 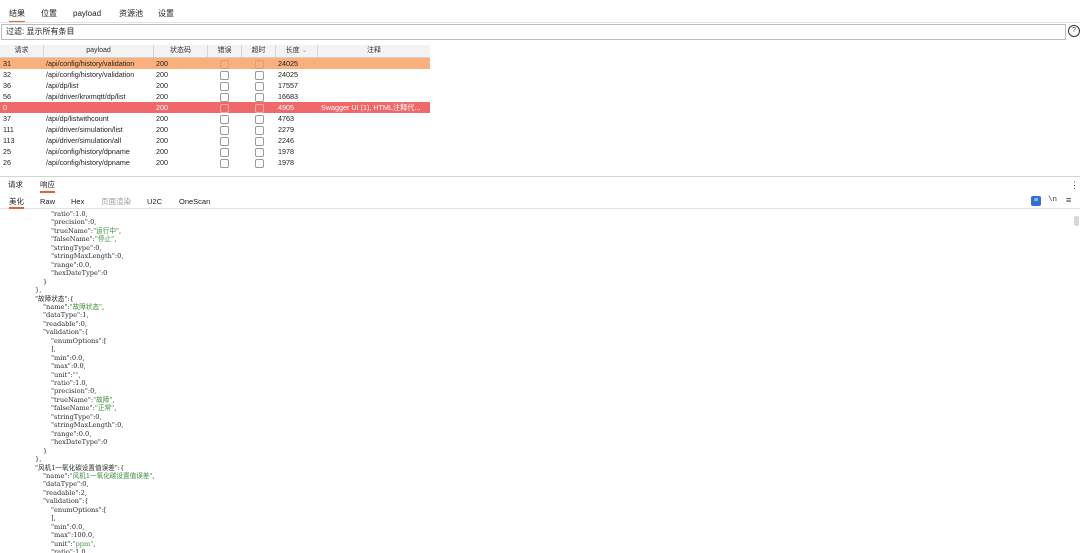 What do you see at coordinates (40, 31) in the screenshot?
I see `filter-label: 过滤: 显示所有条目` at bounding box center [40, 31].